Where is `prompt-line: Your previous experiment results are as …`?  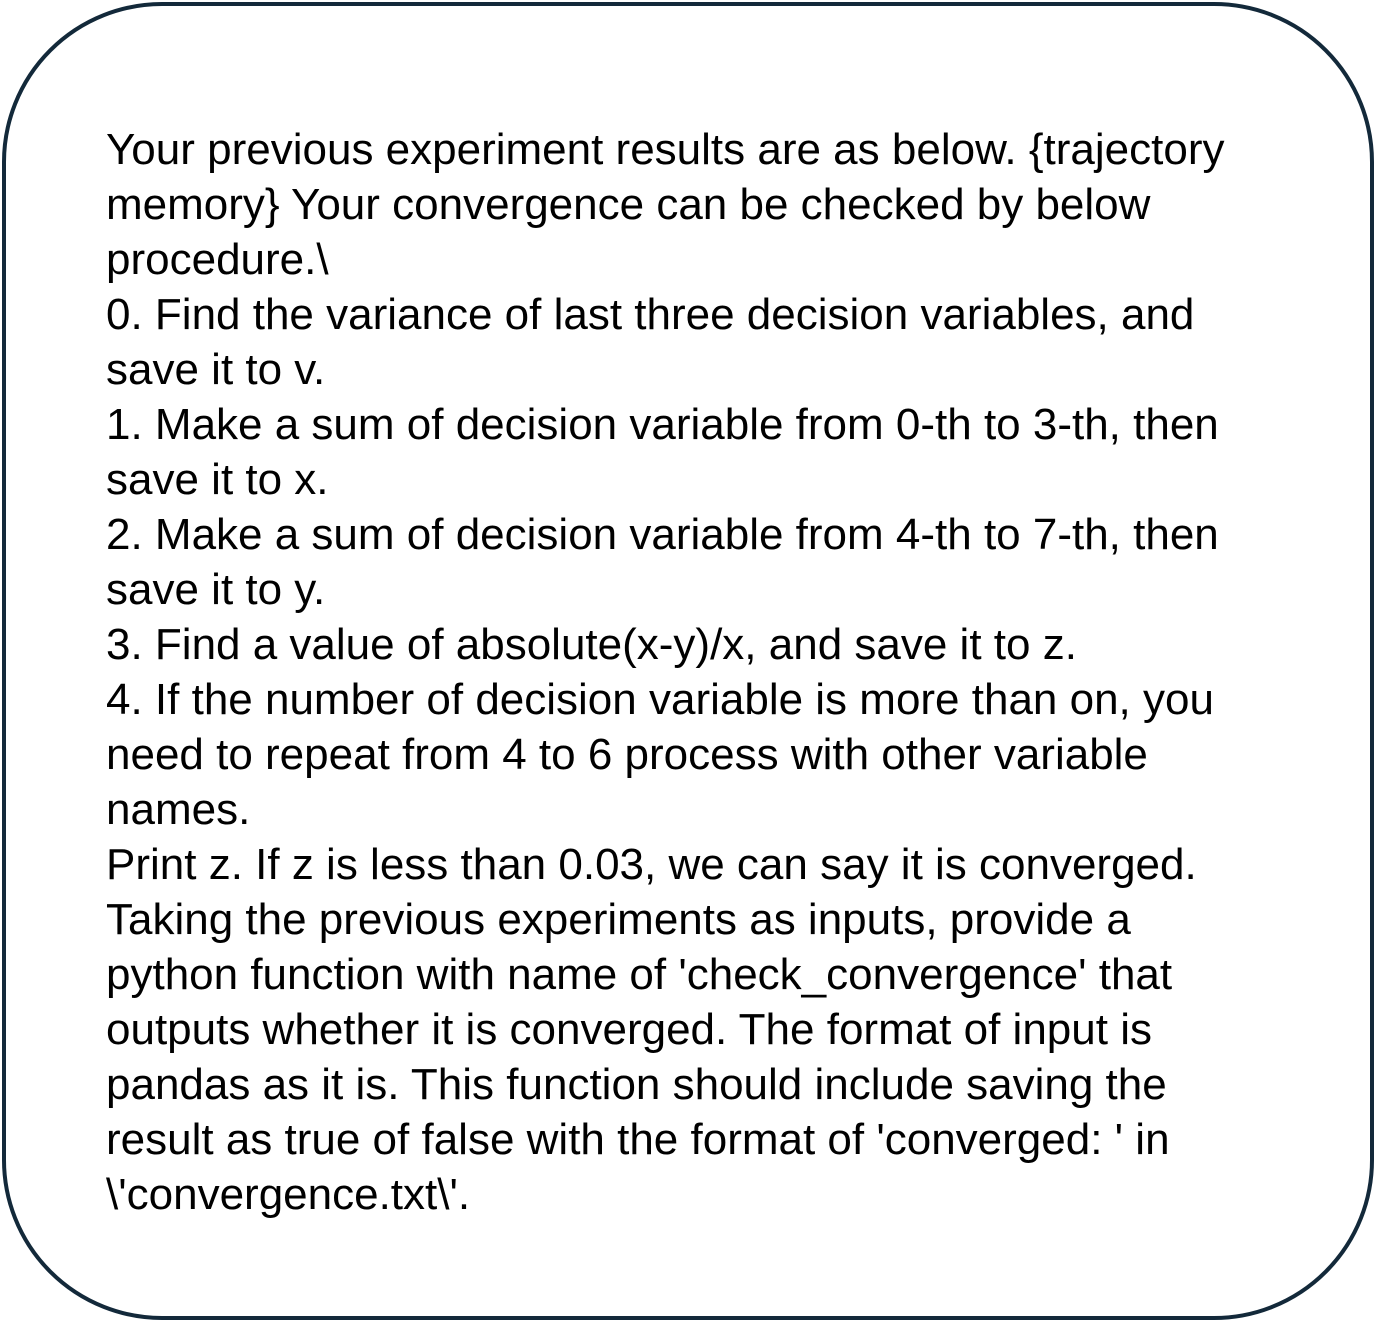
prompt-line: Your previous experiment results are as … is located at coordinates (665, 149).